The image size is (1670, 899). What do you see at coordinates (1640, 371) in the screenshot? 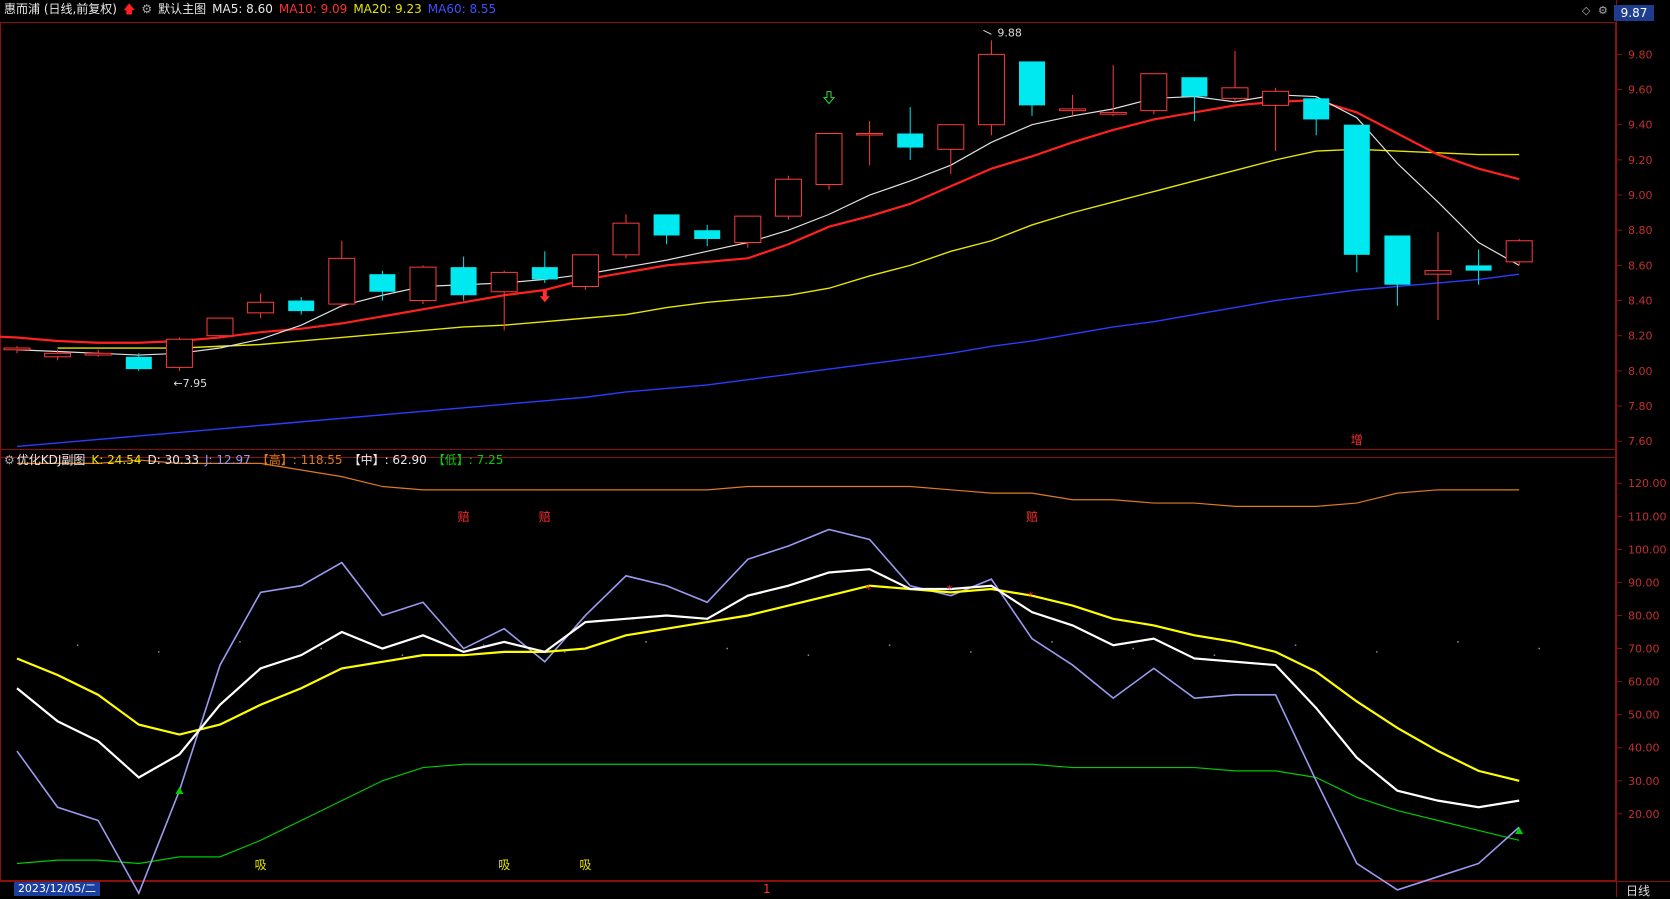
I see `main-ytick-label: 8.00` at bounding box center [1640, 371].